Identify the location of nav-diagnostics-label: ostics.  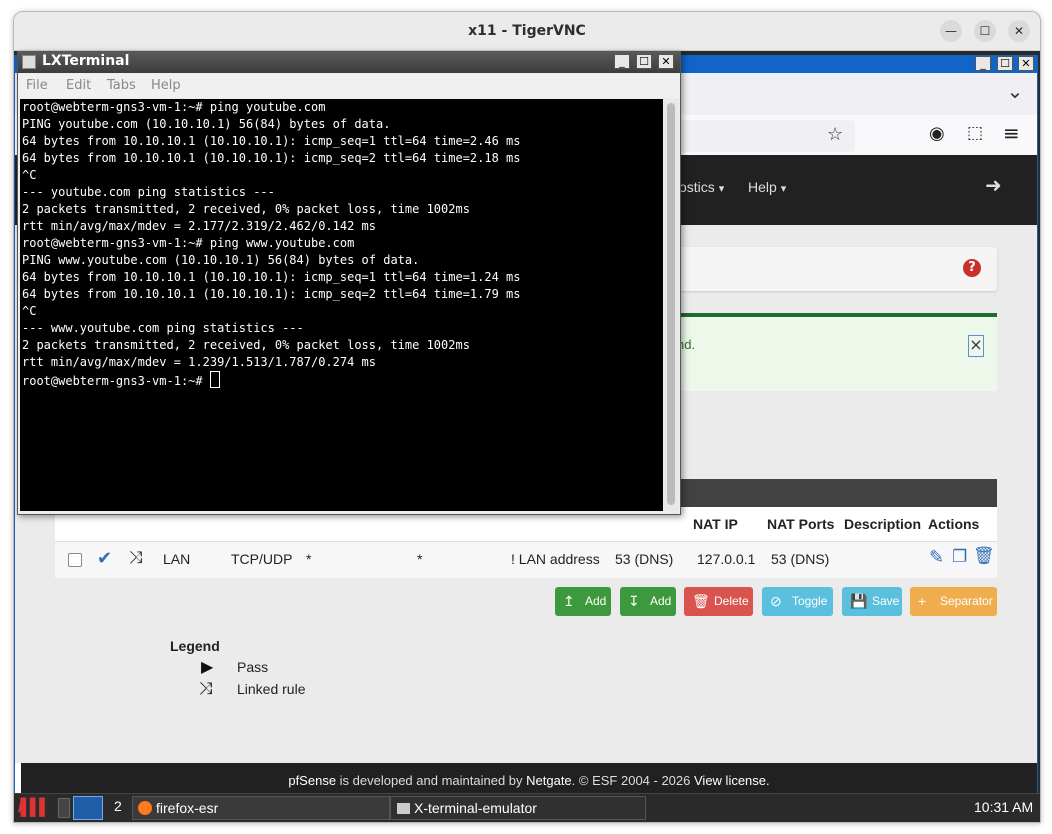
(697, 187).